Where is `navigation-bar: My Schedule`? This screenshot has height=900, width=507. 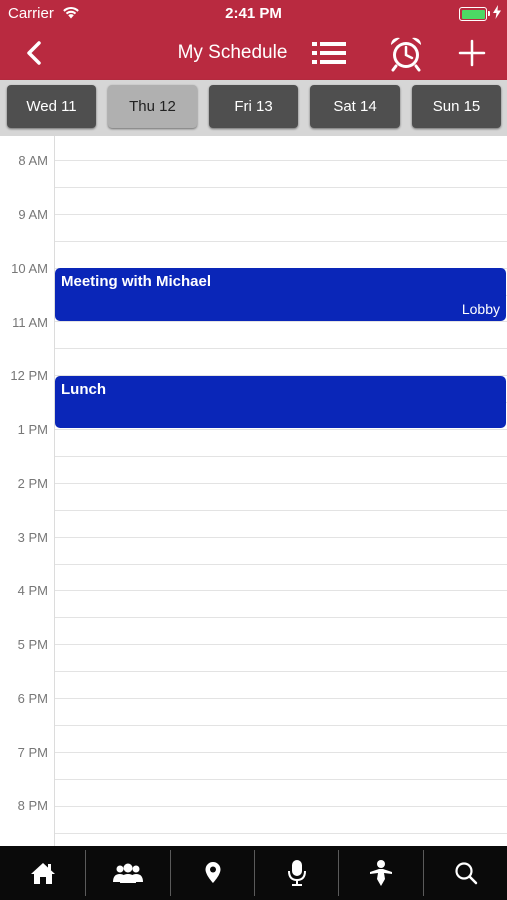 navigation-bar: My Schedule is located at coordinates (253, 54).